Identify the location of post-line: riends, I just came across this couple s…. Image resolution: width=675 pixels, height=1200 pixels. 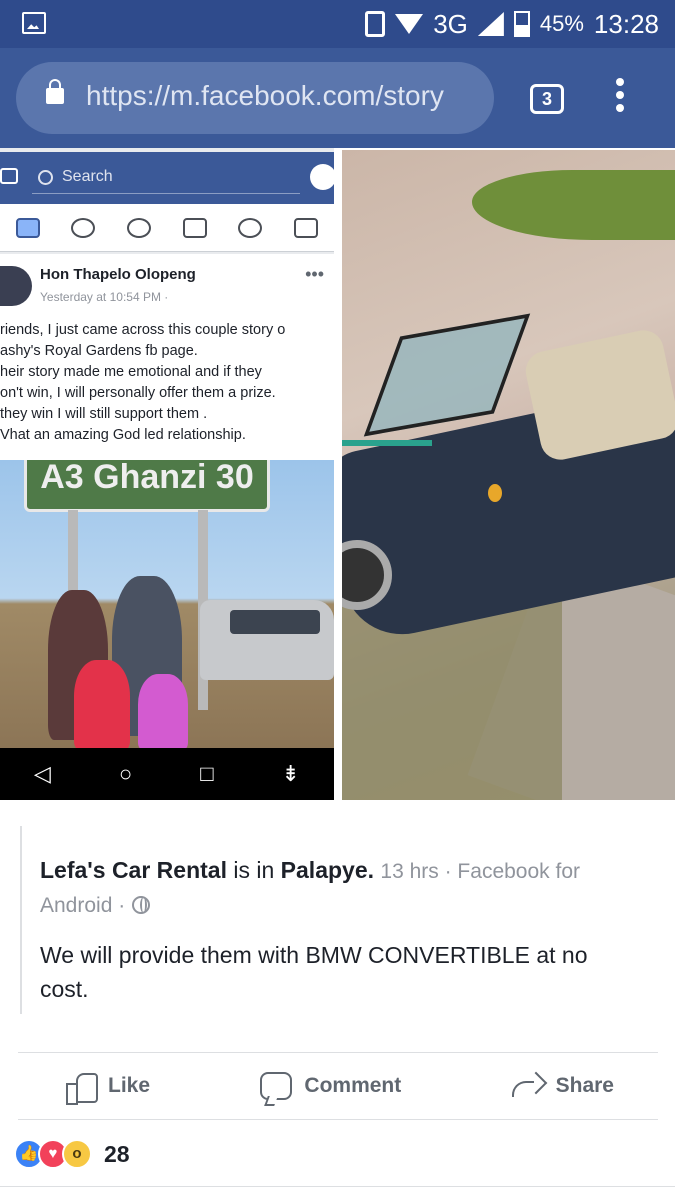
(143, 330).